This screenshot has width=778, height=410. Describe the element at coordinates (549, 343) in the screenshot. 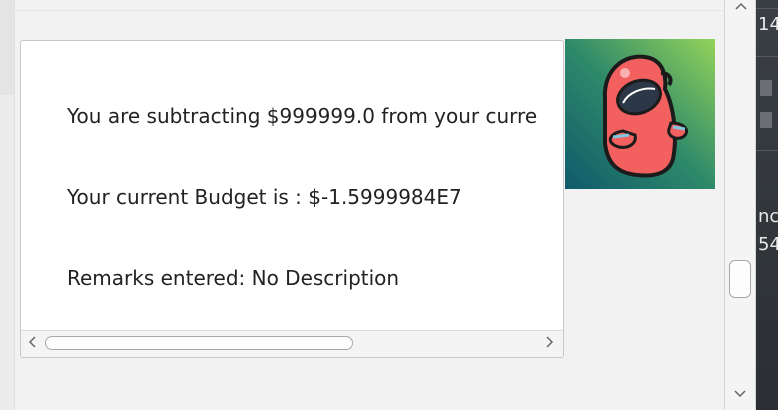

I see `scroll-right-icon` at that location.